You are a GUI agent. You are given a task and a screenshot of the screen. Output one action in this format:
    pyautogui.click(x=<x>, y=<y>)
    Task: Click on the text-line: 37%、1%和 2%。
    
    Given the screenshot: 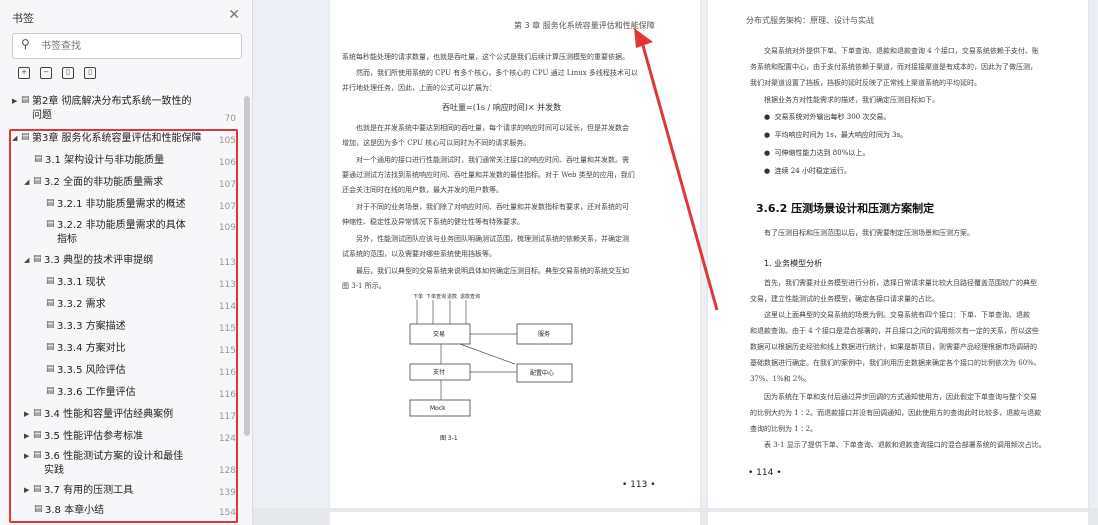 What is the action you would take?
    pyautogui.click(x=780, y=379)
    